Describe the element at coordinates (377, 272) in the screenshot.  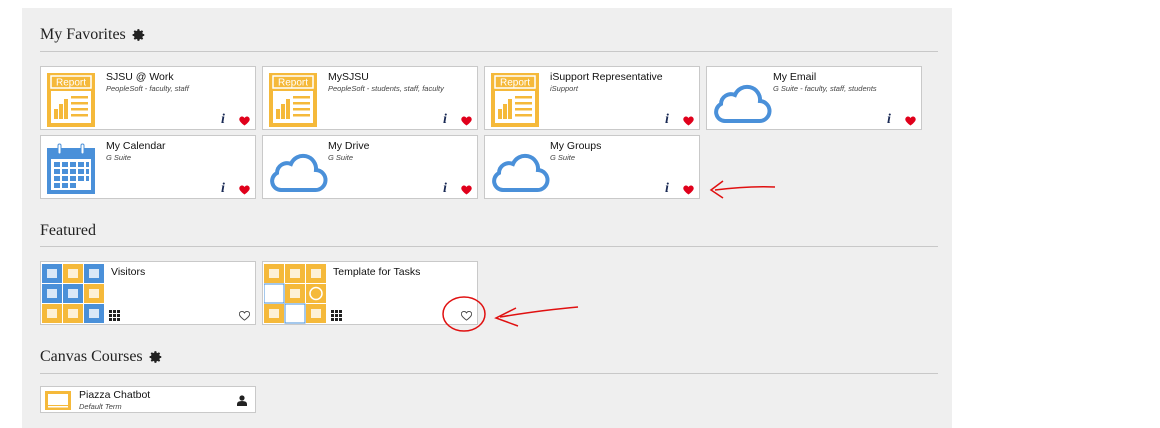
I see `tile-title: Template for Tasks` at that location.